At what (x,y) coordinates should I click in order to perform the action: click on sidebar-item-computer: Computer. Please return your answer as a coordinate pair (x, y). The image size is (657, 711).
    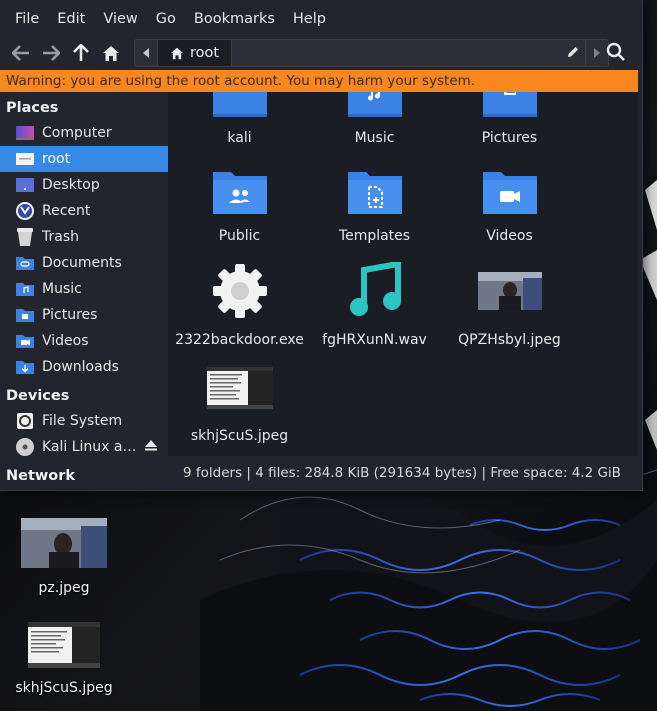
    Looking at the image, I should click on (84, 133).